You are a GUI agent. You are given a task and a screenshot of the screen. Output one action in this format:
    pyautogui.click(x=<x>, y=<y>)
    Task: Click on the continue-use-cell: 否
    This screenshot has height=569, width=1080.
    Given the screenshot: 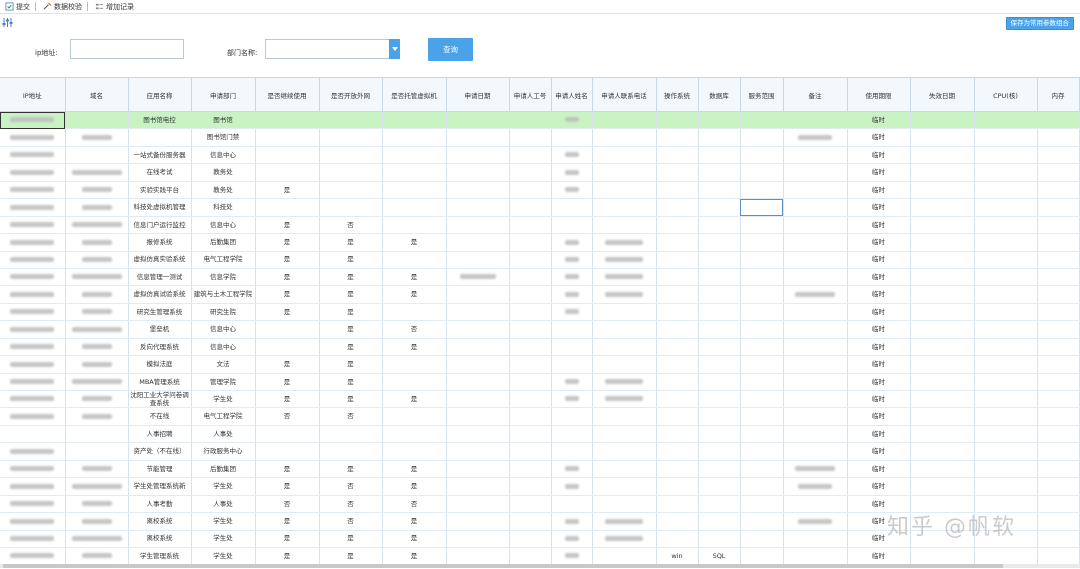 What is the action you would take?
    pyautogui.click(x=287, y=416)
    